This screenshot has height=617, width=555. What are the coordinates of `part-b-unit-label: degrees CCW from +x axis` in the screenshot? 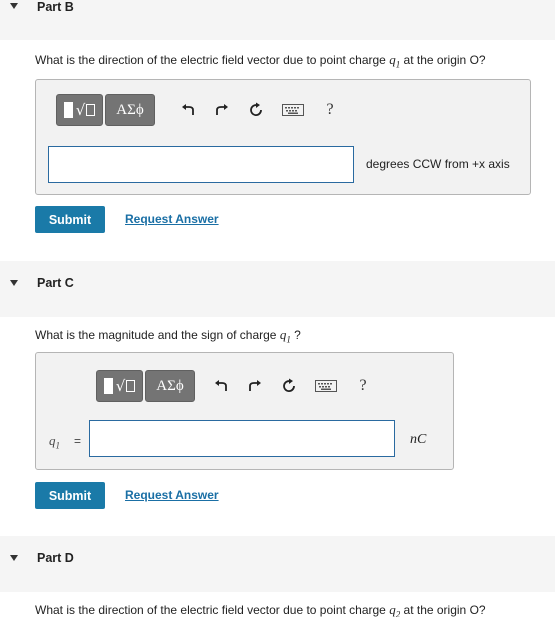 It's located at (438, 164).